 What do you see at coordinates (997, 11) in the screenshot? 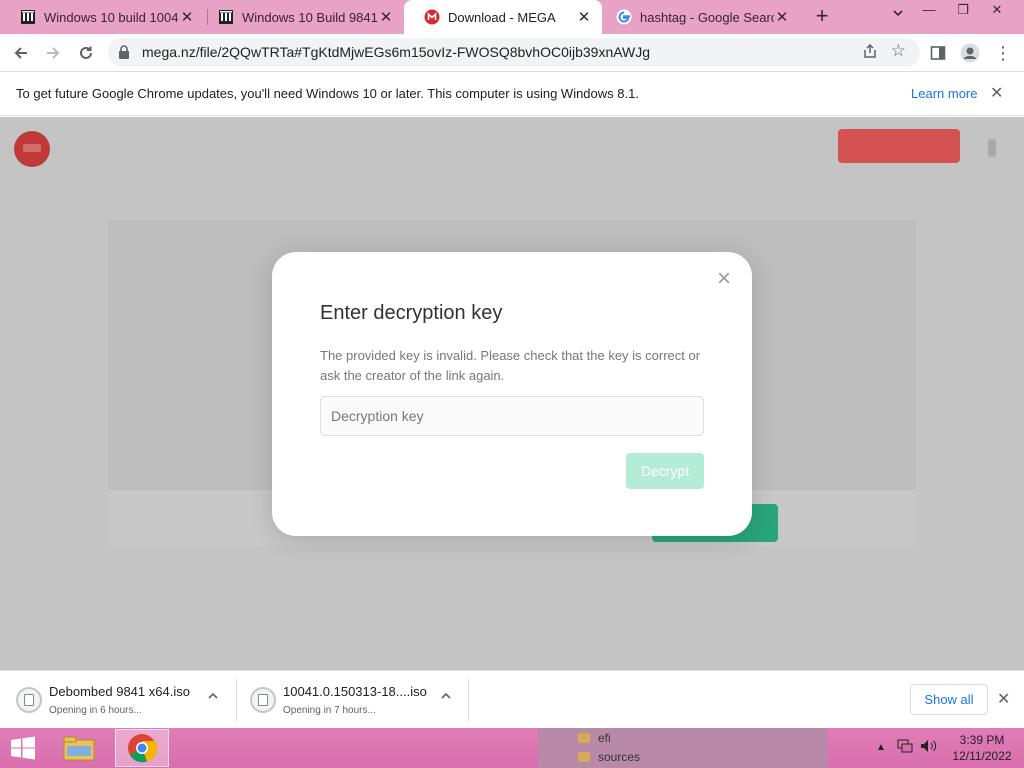
I see `window-close-button: ✕` at bounding box center [997, 11].